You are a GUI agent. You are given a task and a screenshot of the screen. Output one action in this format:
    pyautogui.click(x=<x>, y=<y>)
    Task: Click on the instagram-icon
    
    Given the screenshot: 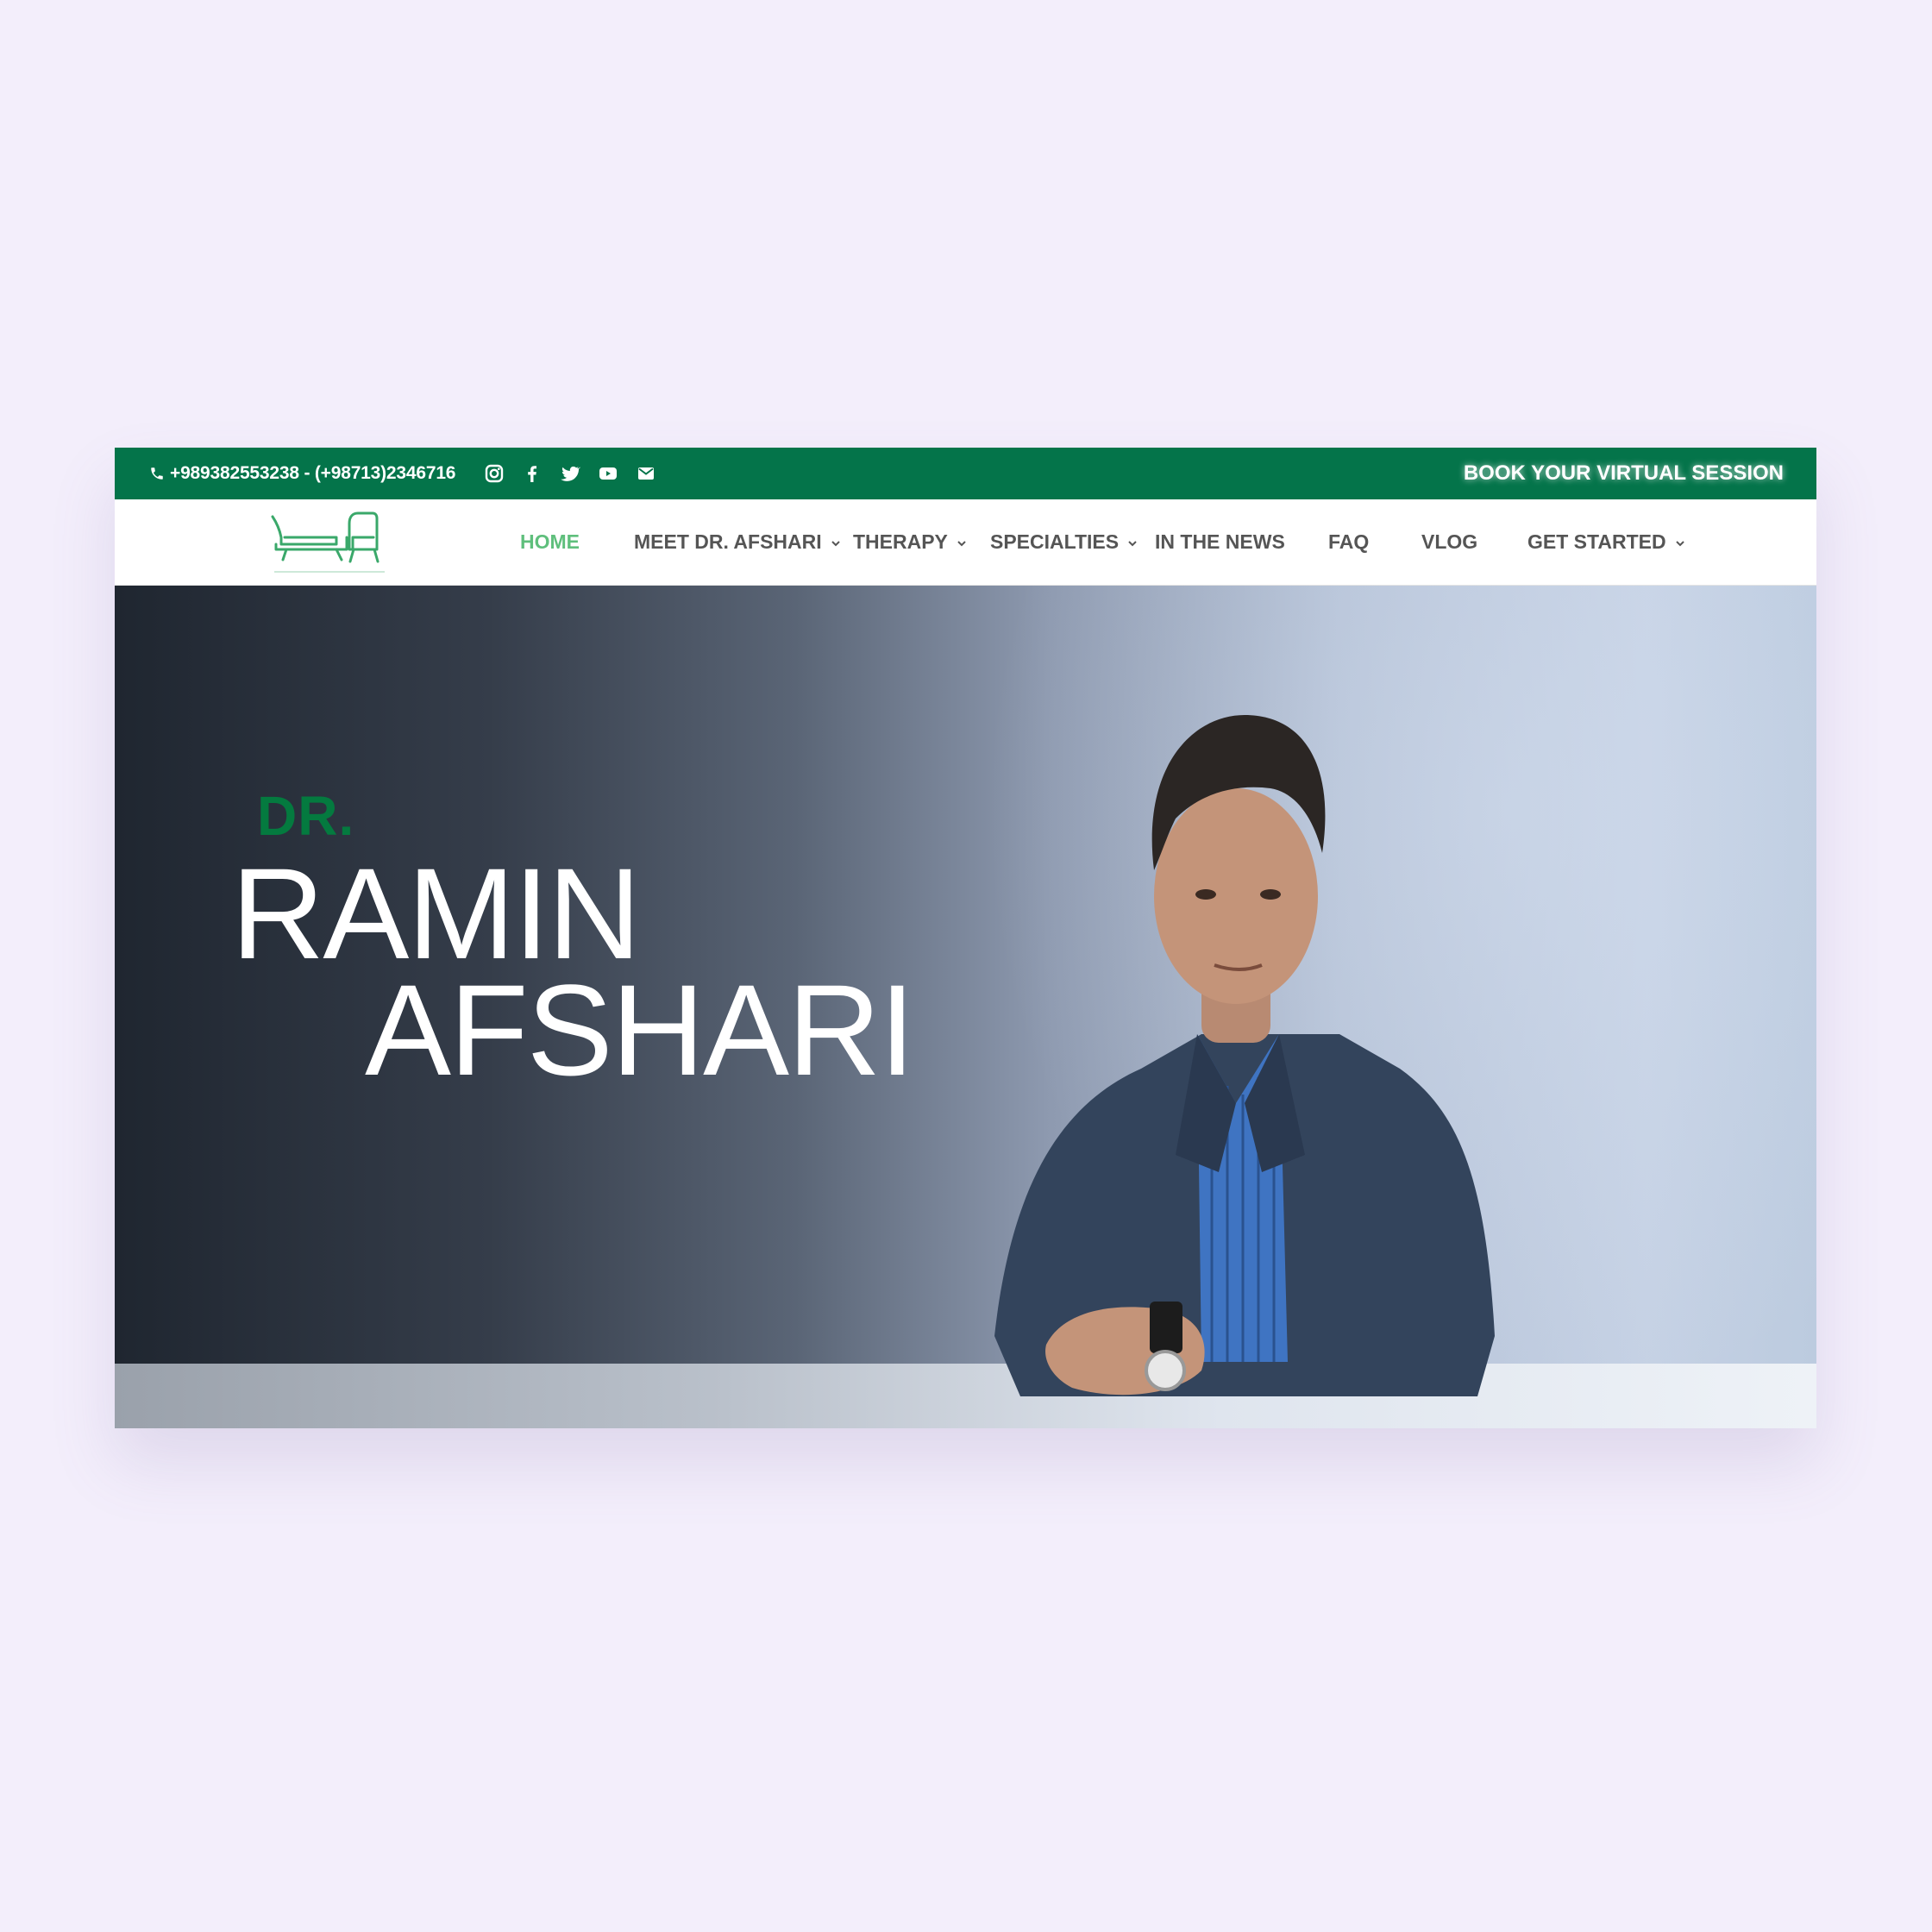 What is the action you would take?
    pyautogui.click(x=495, y=474)
    